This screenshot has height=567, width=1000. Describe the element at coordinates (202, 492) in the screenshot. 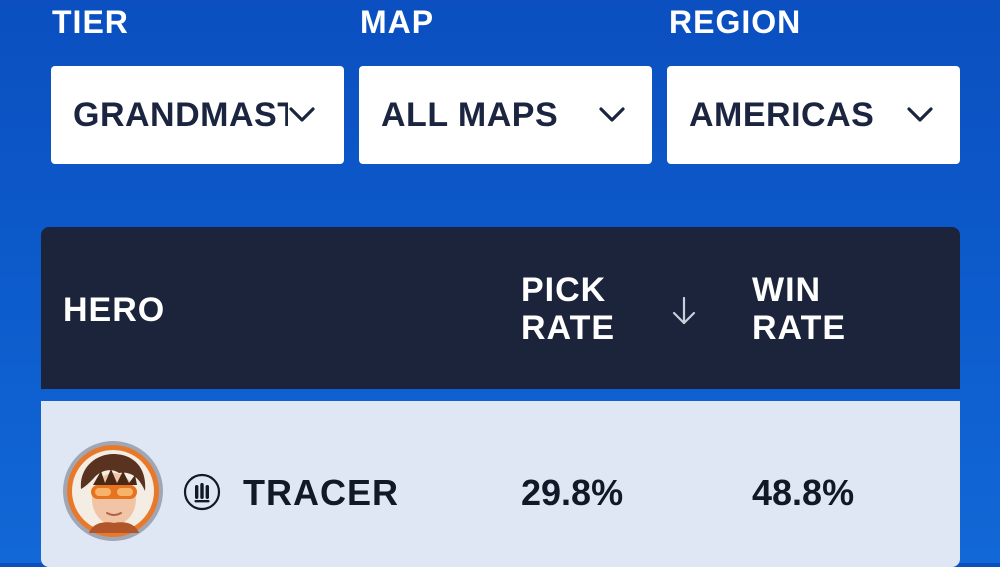

I see `damage-role-icon` at that location.